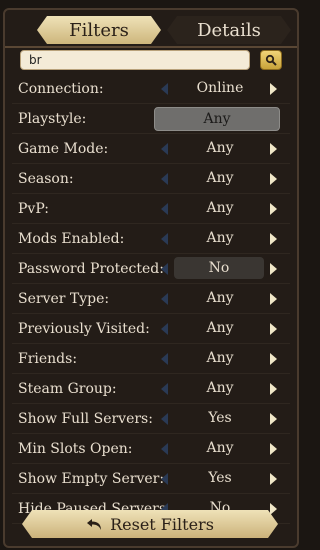  Describe the element at coordinates (35, 60) in the screenshot. I see `search-value: br` at that location.